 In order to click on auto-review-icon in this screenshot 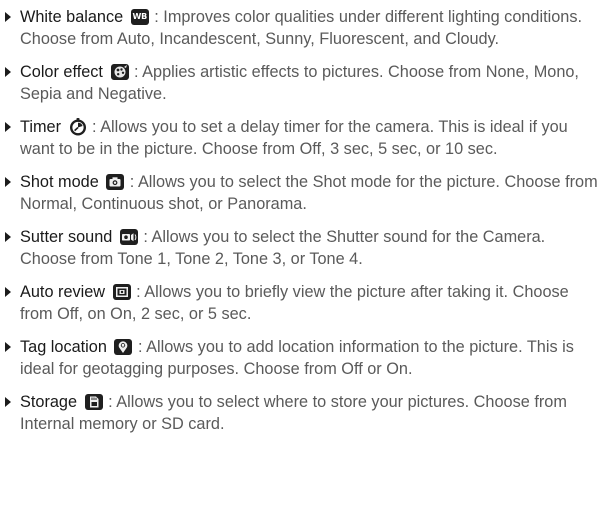, I will do `click(121, 292)`.